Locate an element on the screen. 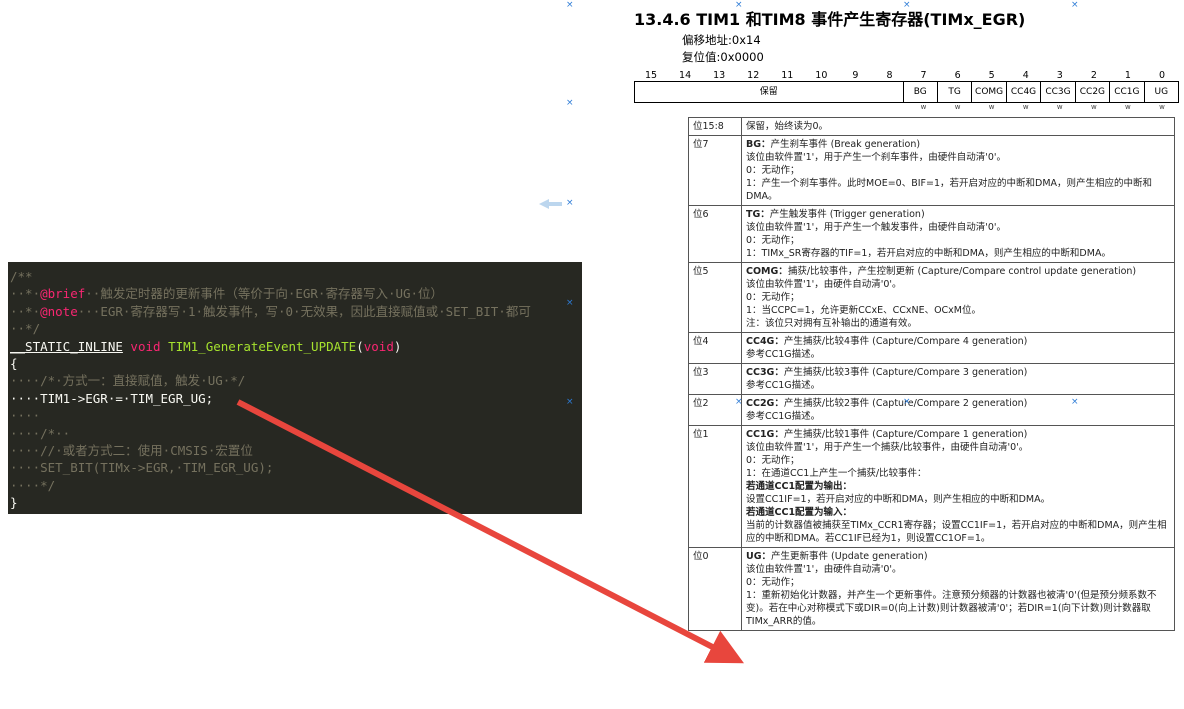 This screenshot has height=709, width=1184. bit-number: 1 is located at coordinates (1127, 75).